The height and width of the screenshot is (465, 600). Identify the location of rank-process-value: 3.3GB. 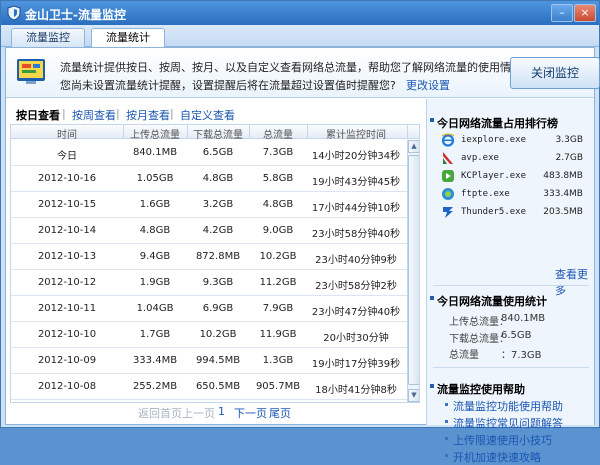
(569, 140).